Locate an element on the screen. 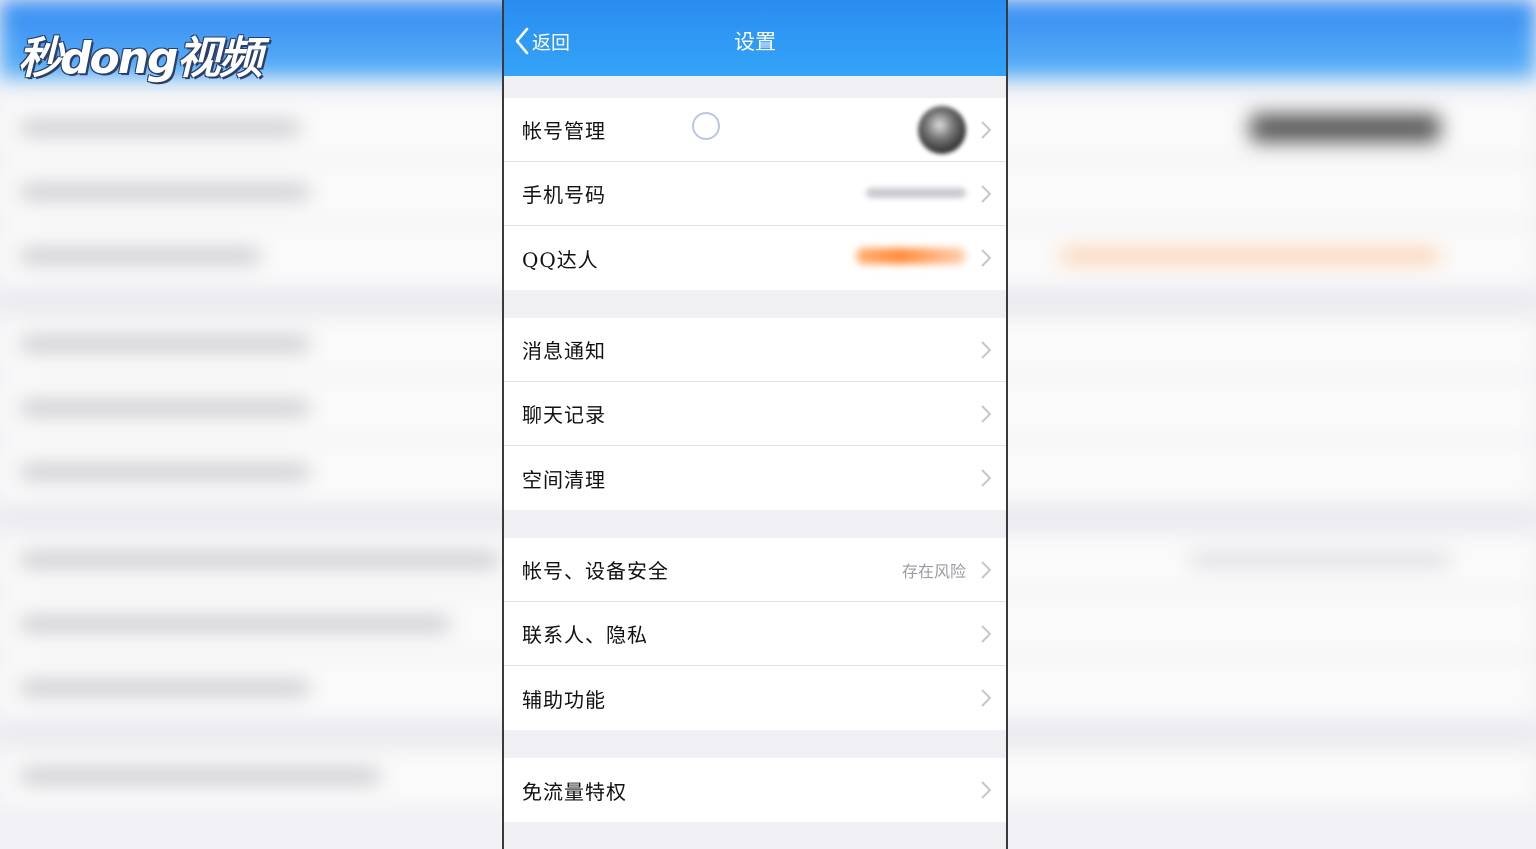 The image size is (1536, 849). row-chat-history: 聊天记录 is located at coordinates (755, 414).